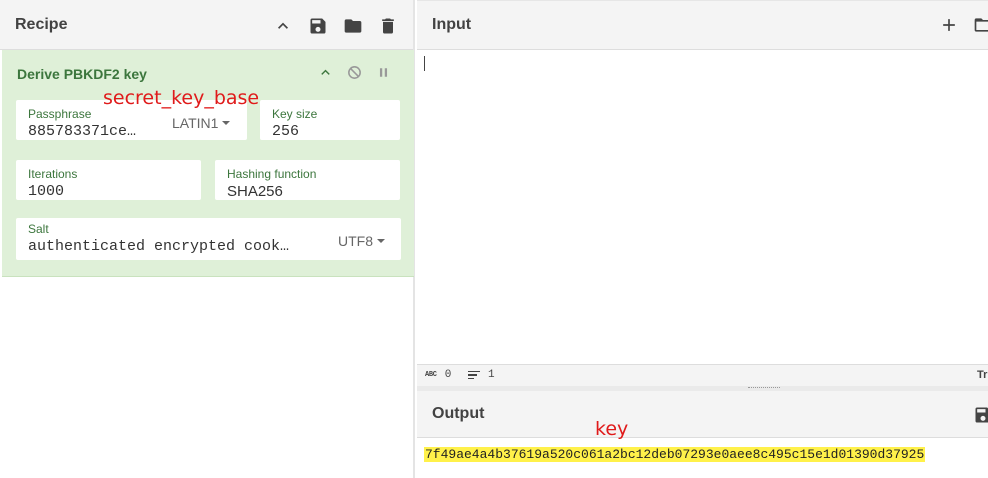  What do you see at coordinates (491, 375) in the screenshot?
I see `line-count-value: 1` at bounding box center [491, 375].